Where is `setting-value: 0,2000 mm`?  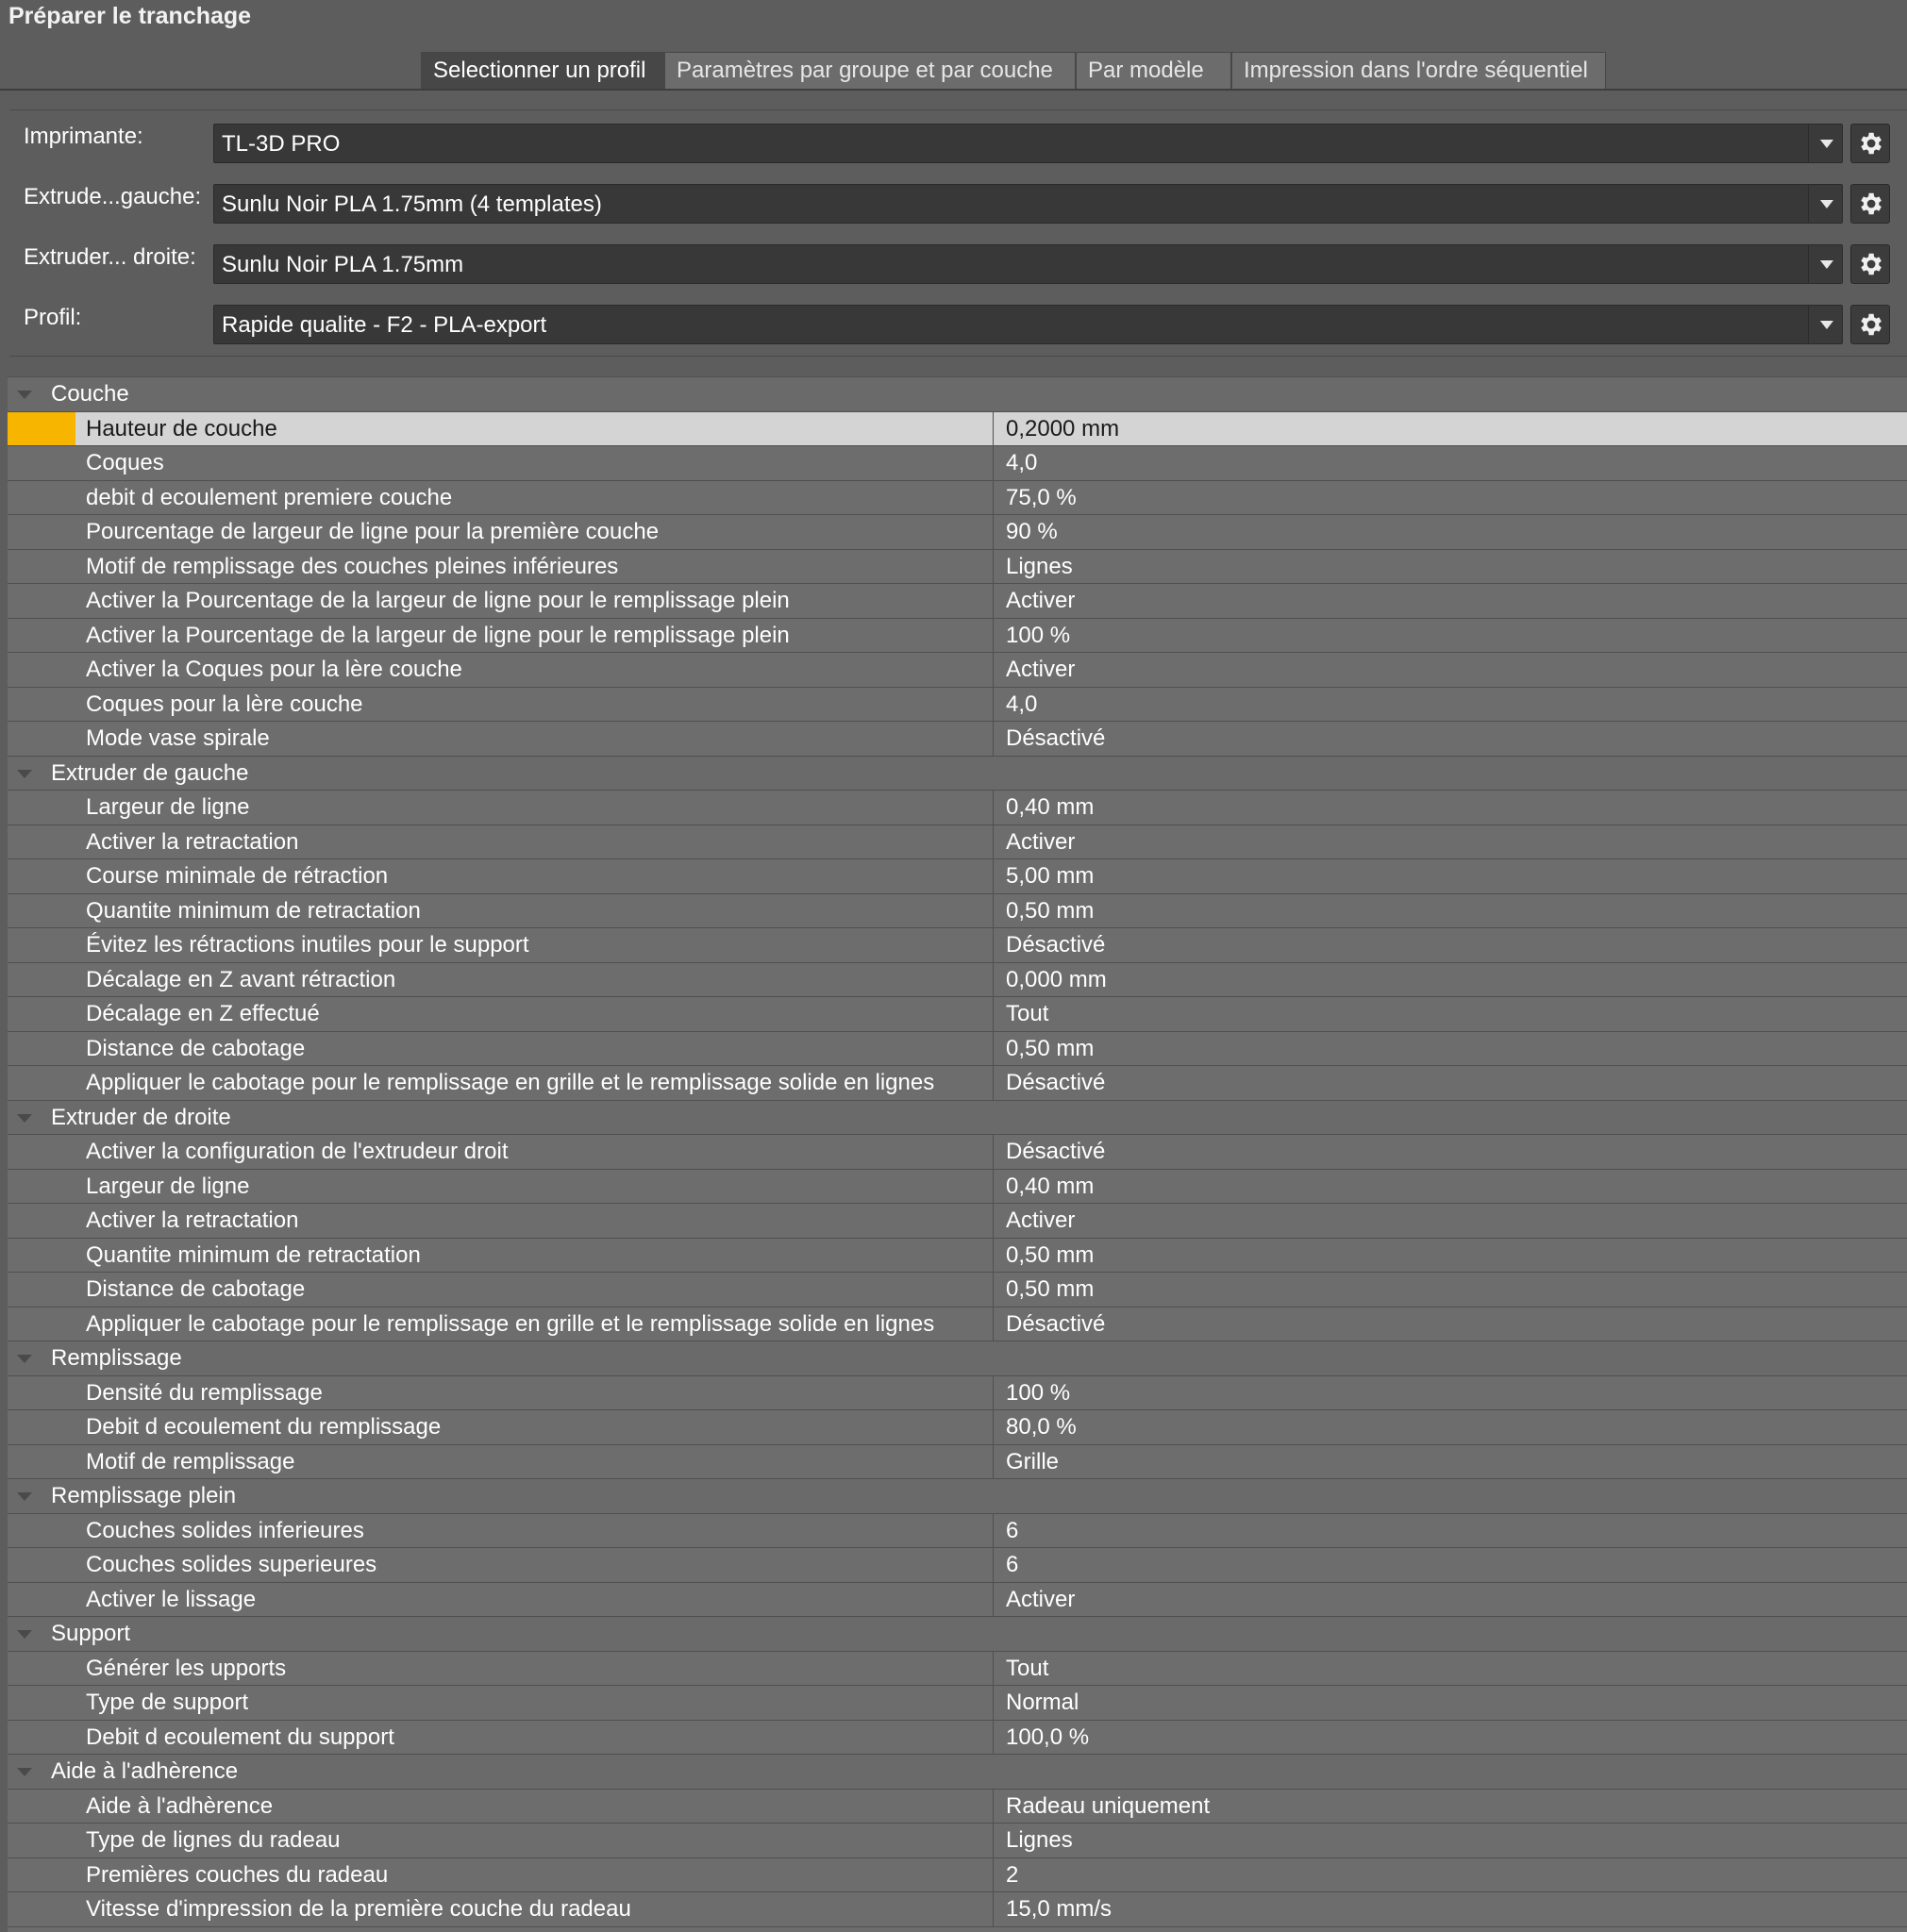 setting-value: 0,2000 mm is located at coordinates (1450, 428).